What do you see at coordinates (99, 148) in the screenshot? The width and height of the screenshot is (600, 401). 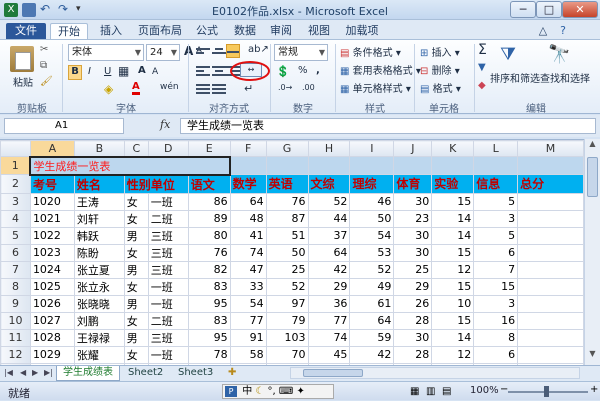 I see `column-header: B` at bounding box center [99, 148].